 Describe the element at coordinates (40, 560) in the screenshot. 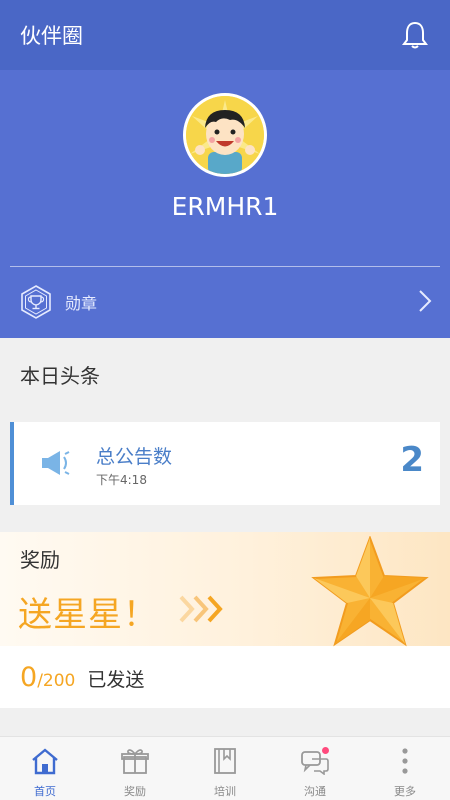

I see `reward-title: 奖励` at that location.